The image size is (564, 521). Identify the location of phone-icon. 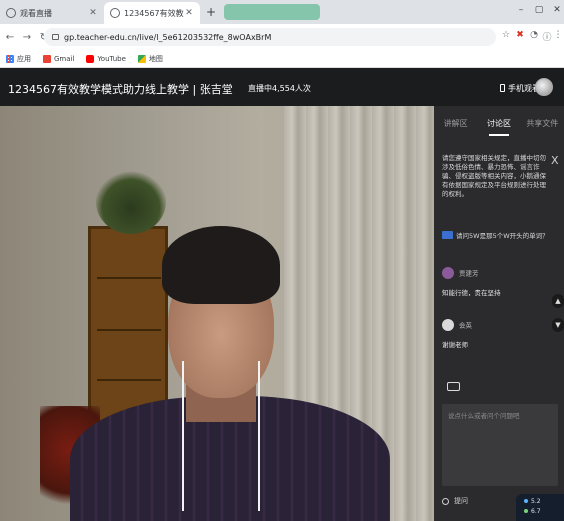
(502, 88).